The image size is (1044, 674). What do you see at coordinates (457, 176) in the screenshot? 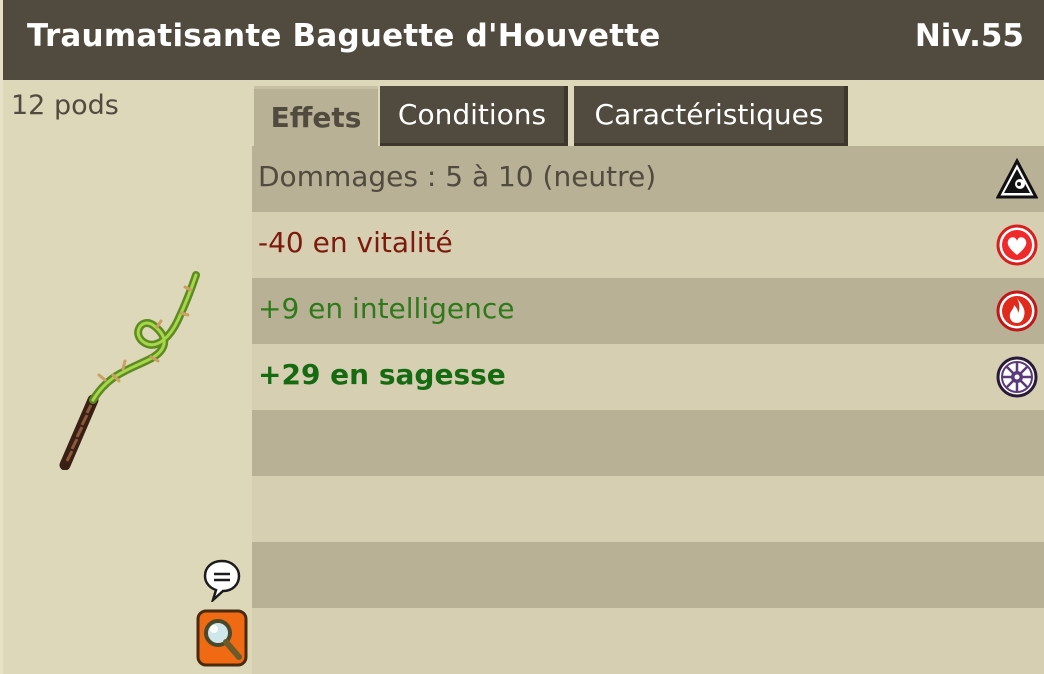
I see `effect-text: Dommages : 5 à 10 (neutre)` at bounding box center [457, 176].